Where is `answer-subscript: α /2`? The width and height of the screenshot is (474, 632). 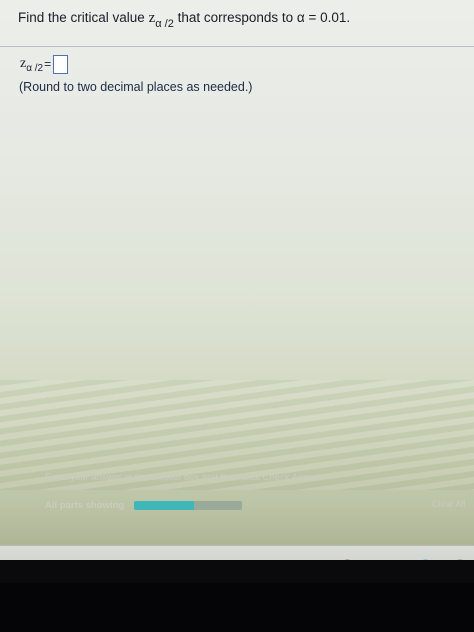 answer-subscript: α /2 is located at coordinates (35, 68).